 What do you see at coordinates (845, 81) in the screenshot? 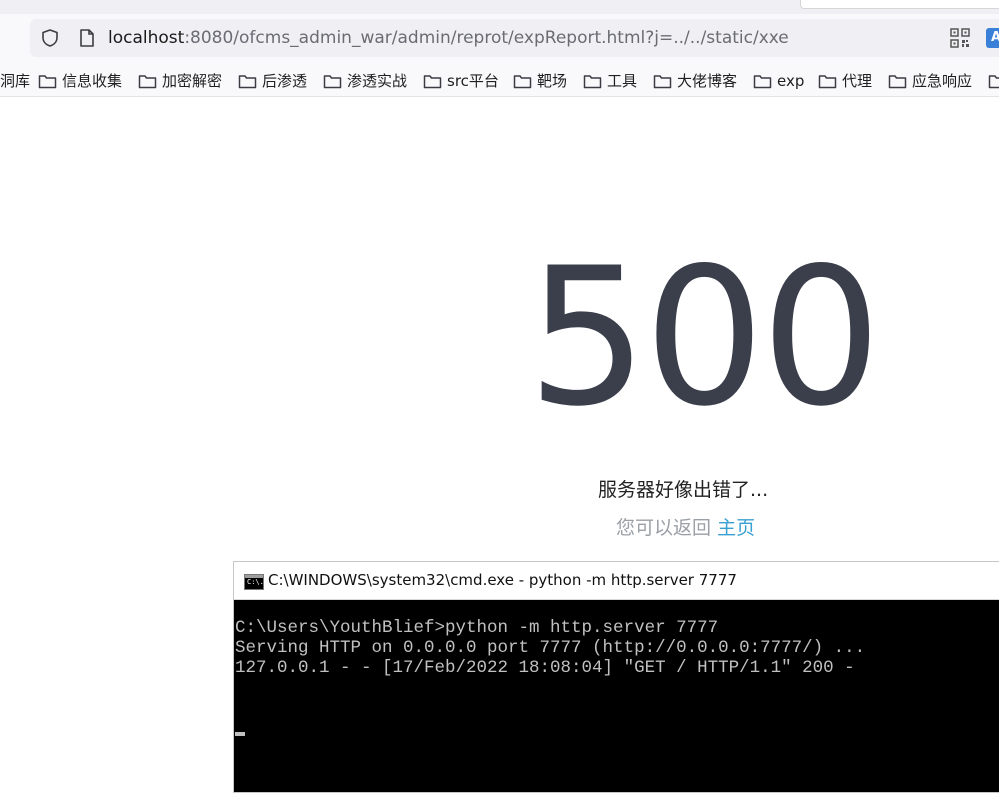
I see `bookmark-folder: 代理` at bounding box center [845, 81].